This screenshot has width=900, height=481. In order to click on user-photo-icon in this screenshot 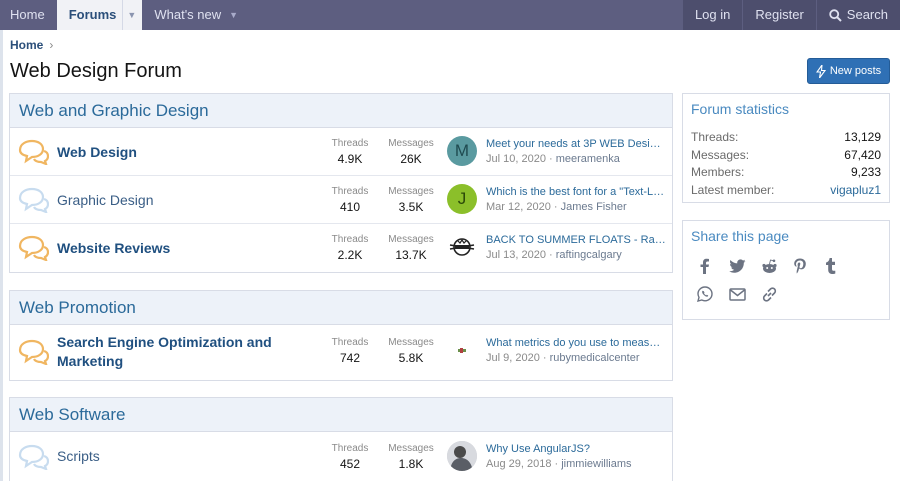, I will do `click(462, 456)`.